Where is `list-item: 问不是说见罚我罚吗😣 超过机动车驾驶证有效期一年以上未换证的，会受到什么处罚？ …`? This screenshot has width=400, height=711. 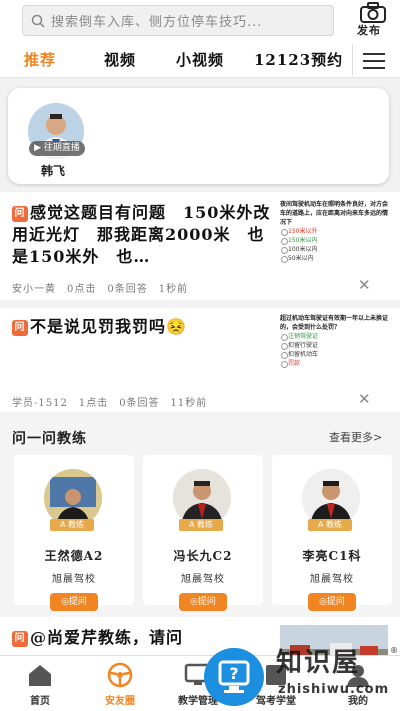
list-item: 问不是说见罚我罚吗😣 超过机动车驾驶证有效期一年以上未换证的，会受到什么处罚？ … is located at coordinates (200, 360).